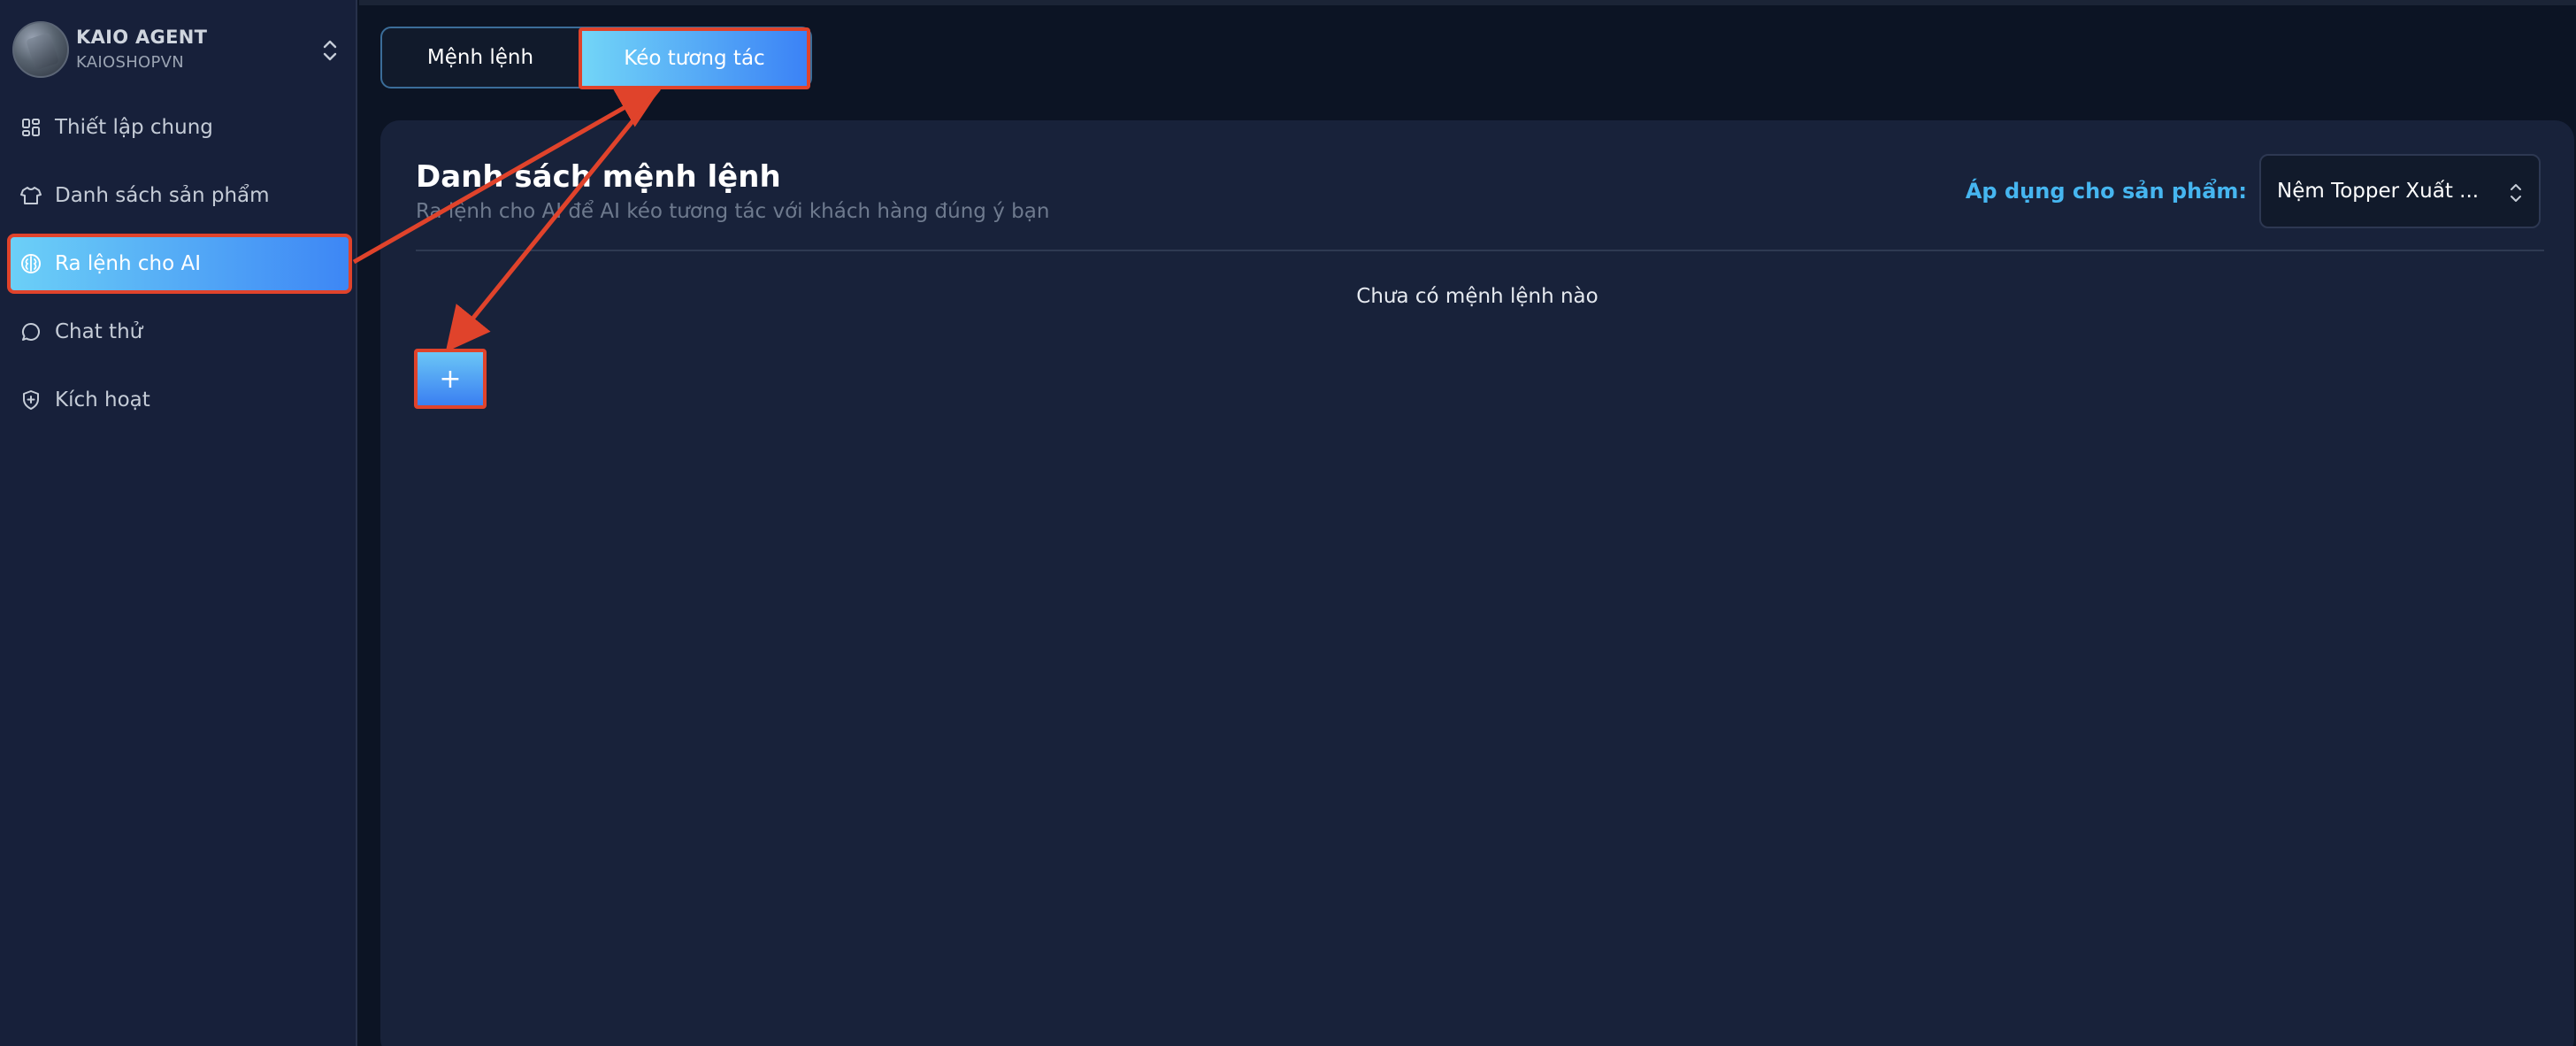  Describe the element at coordinates (598, 177) in the screenshot. I see `page-title: Danh sách mệnh lệnh` at that location.